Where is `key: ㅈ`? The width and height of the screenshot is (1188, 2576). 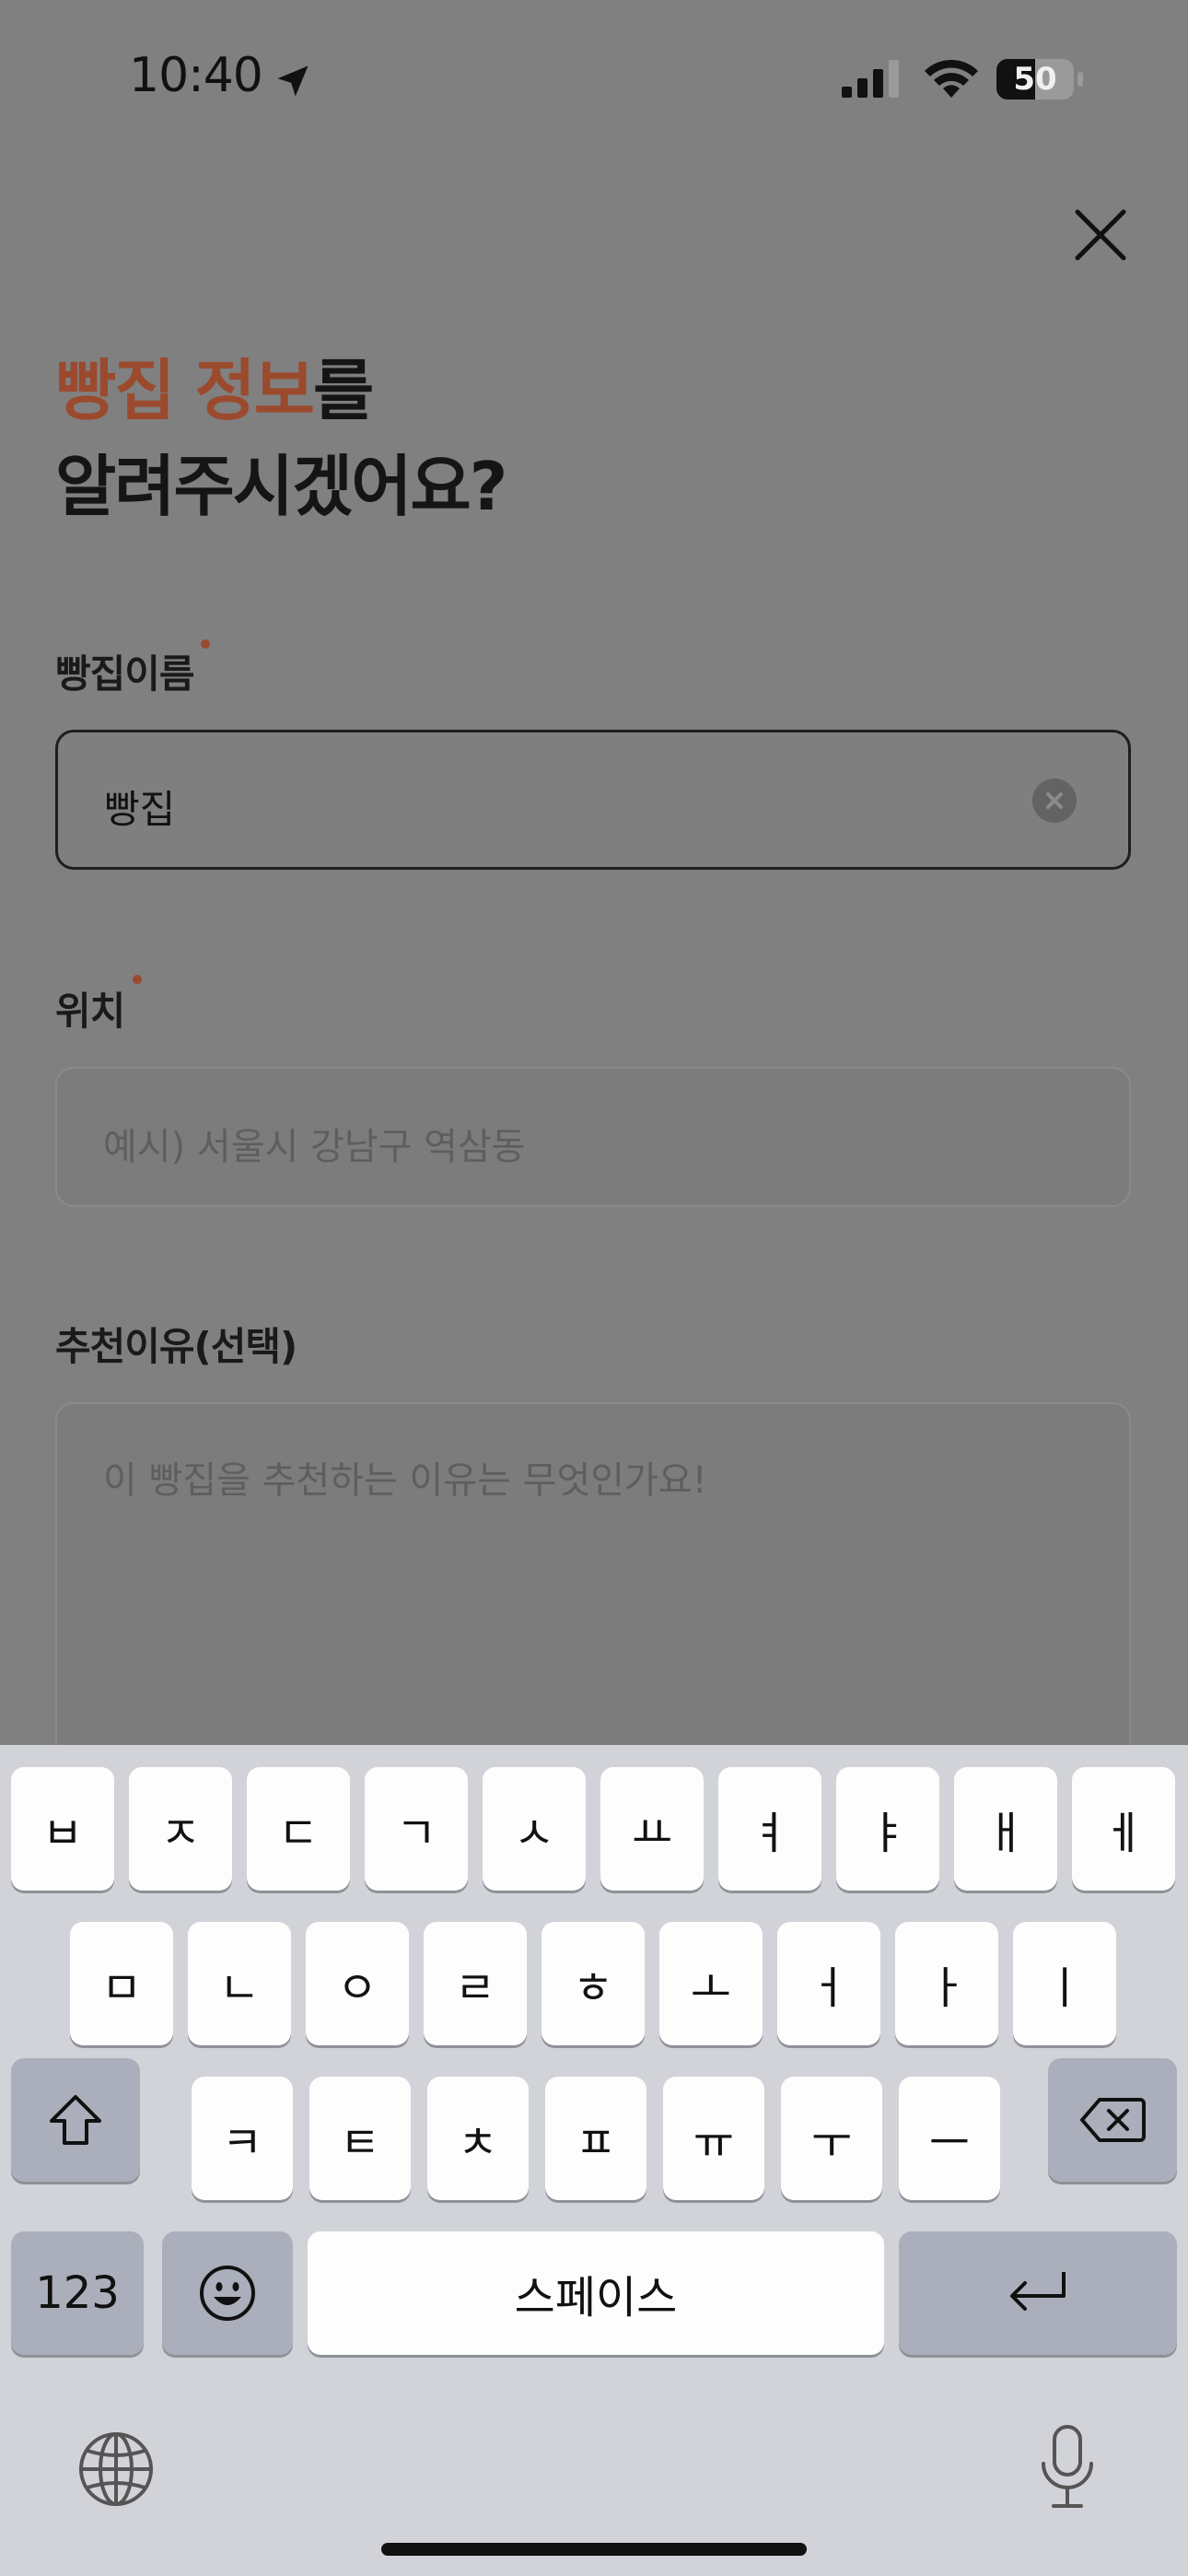
key: ㅈ is located at coordinates (180, 1829).